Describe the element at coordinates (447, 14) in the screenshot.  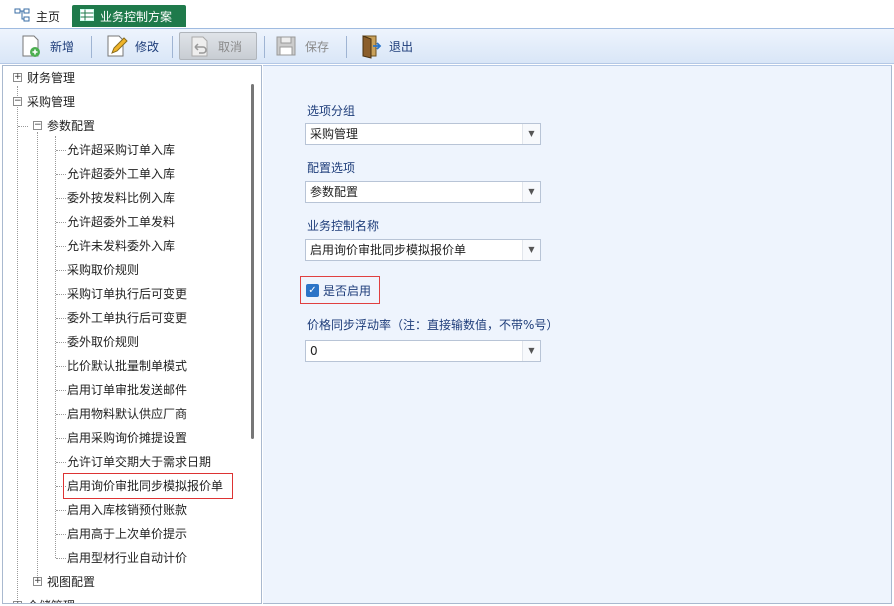
I see `tab-bar: 主页 业务控制方案` at that location.